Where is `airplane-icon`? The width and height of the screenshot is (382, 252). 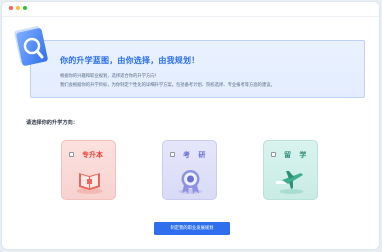 airplane-icon is located at coordinates (290, 182).